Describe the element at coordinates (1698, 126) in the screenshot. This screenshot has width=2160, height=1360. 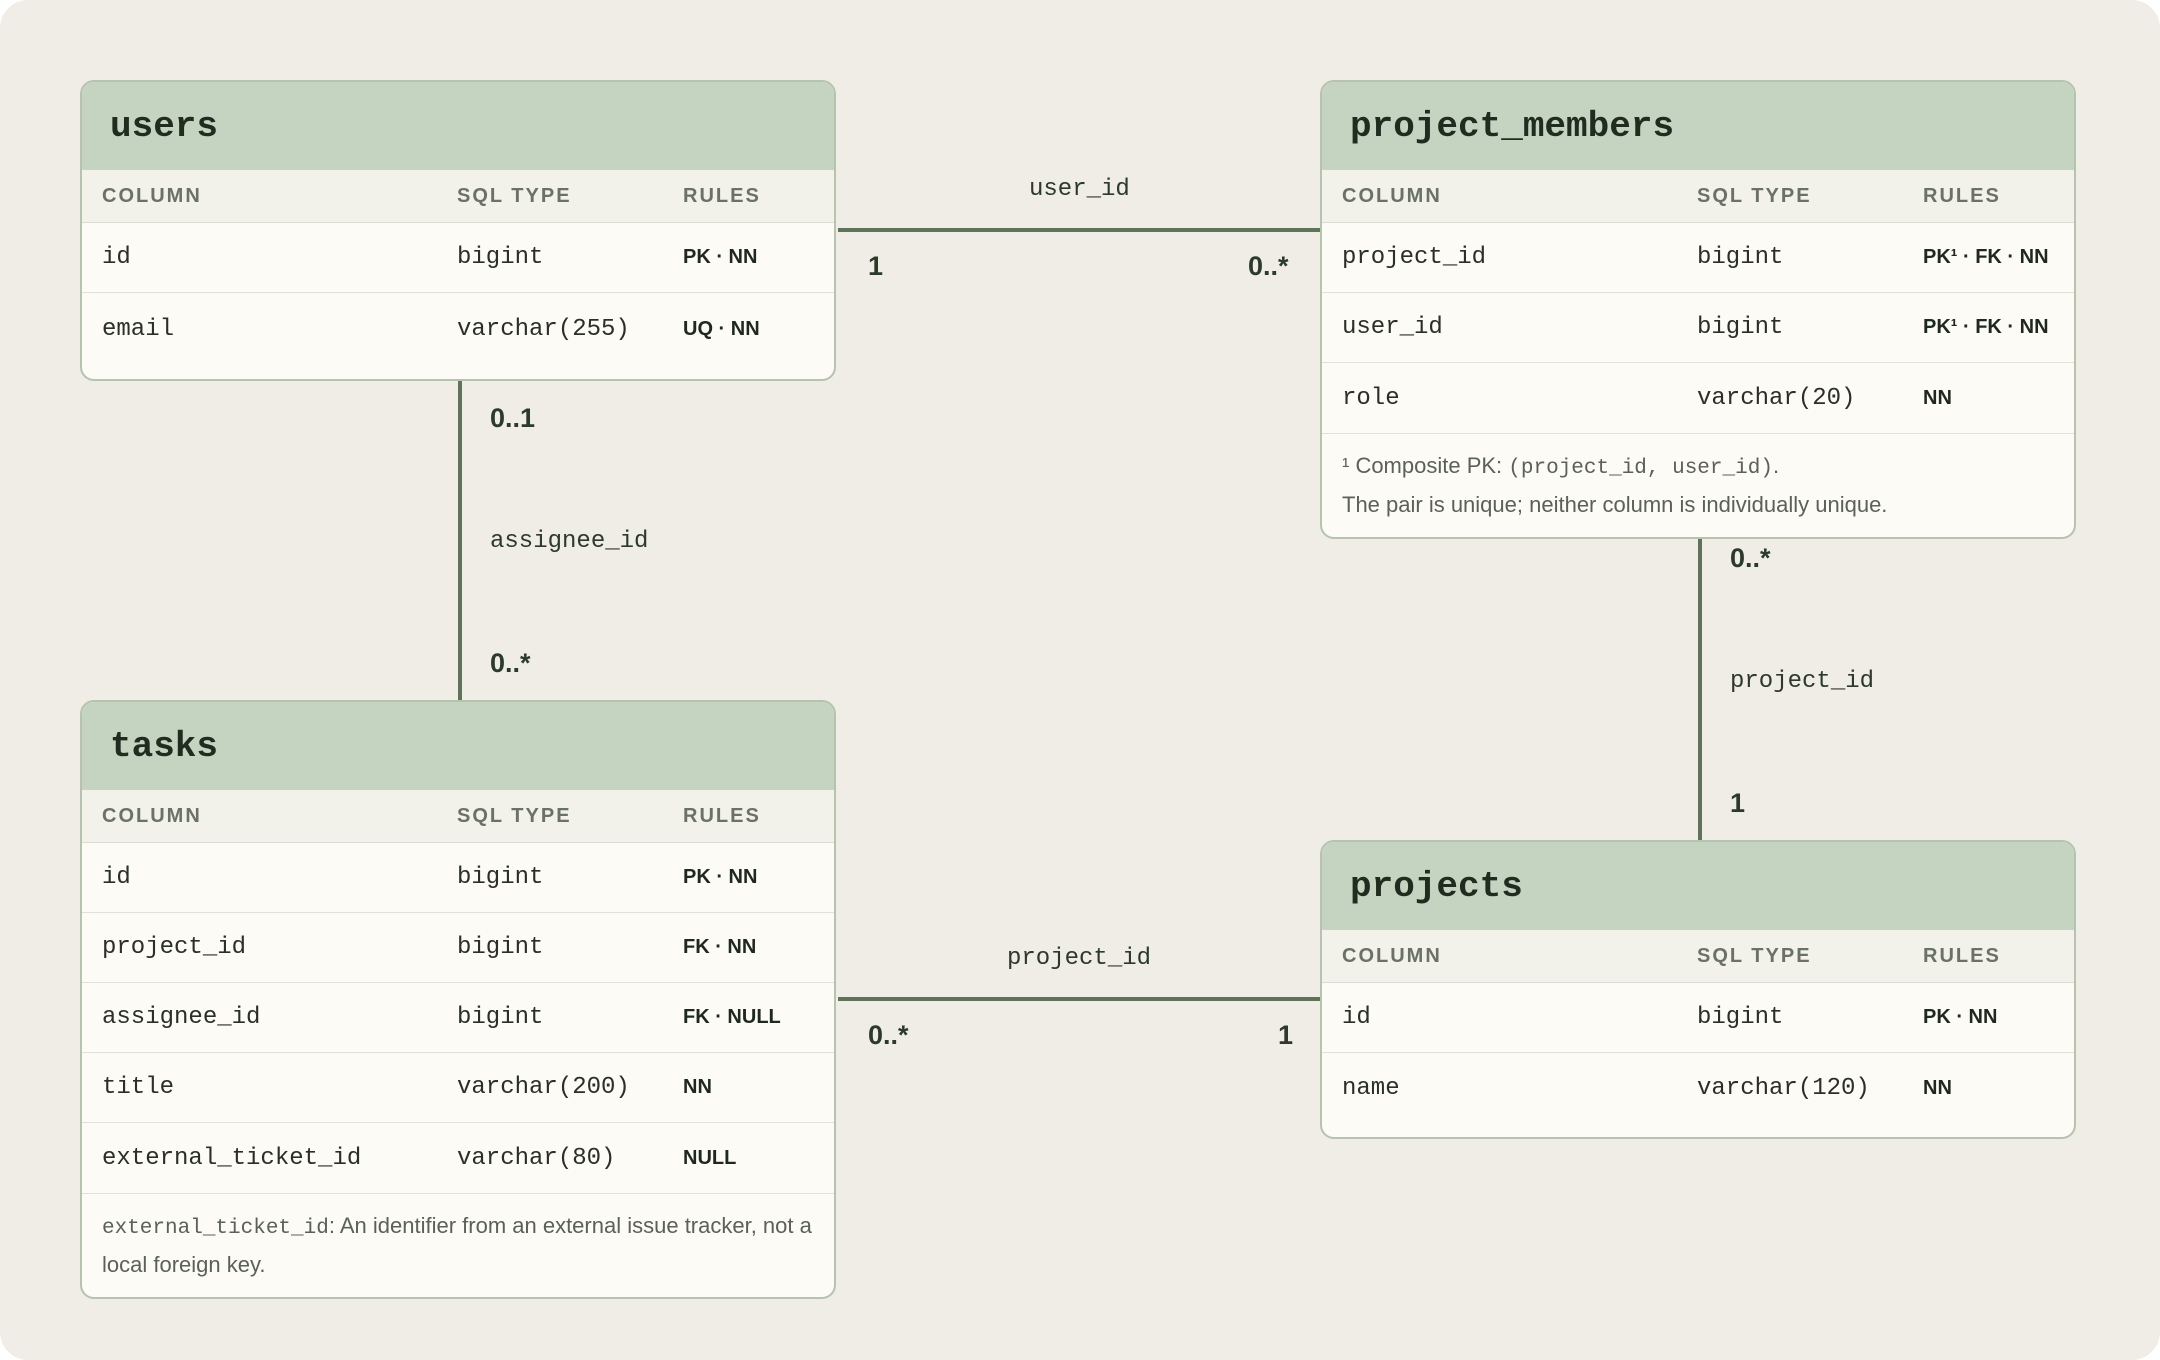
I see `entity-header: project_members` at that location.